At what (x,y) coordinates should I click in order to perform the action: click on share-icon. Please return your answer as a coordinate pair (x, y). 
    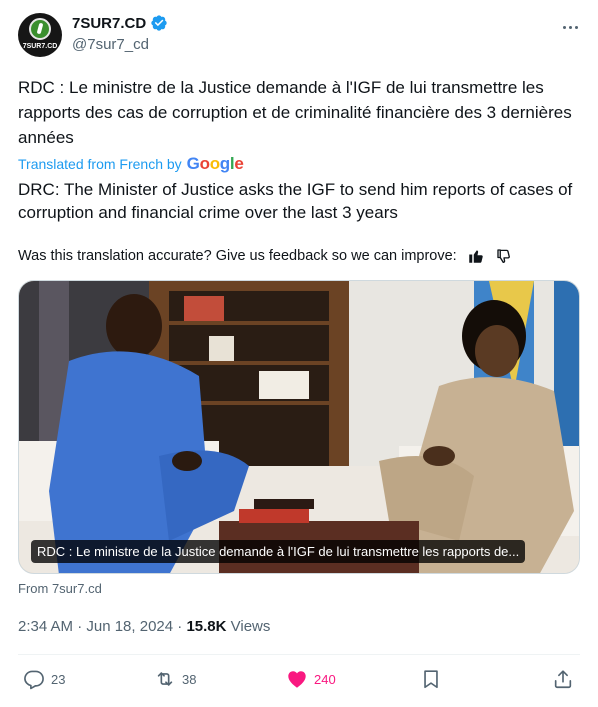
    Looking at the image, I should click on (563, 679).